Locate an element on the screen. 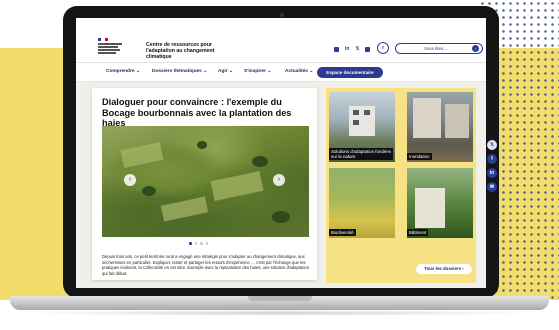 This screenshot has height=330, width=559. search-submit-icon: › is located at coordinates (475, 48).